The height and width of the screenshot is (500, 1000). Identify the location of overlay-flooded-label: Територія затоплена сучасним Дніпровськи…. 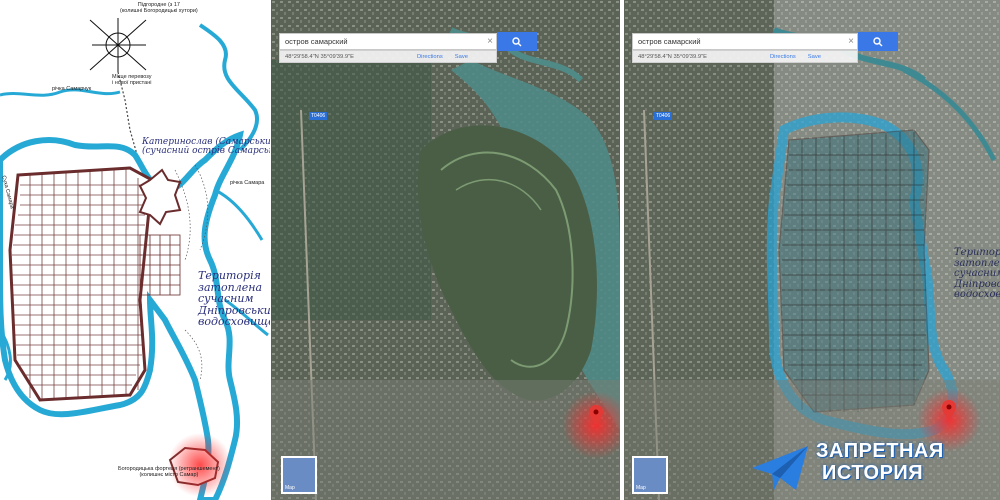
(977, 273).